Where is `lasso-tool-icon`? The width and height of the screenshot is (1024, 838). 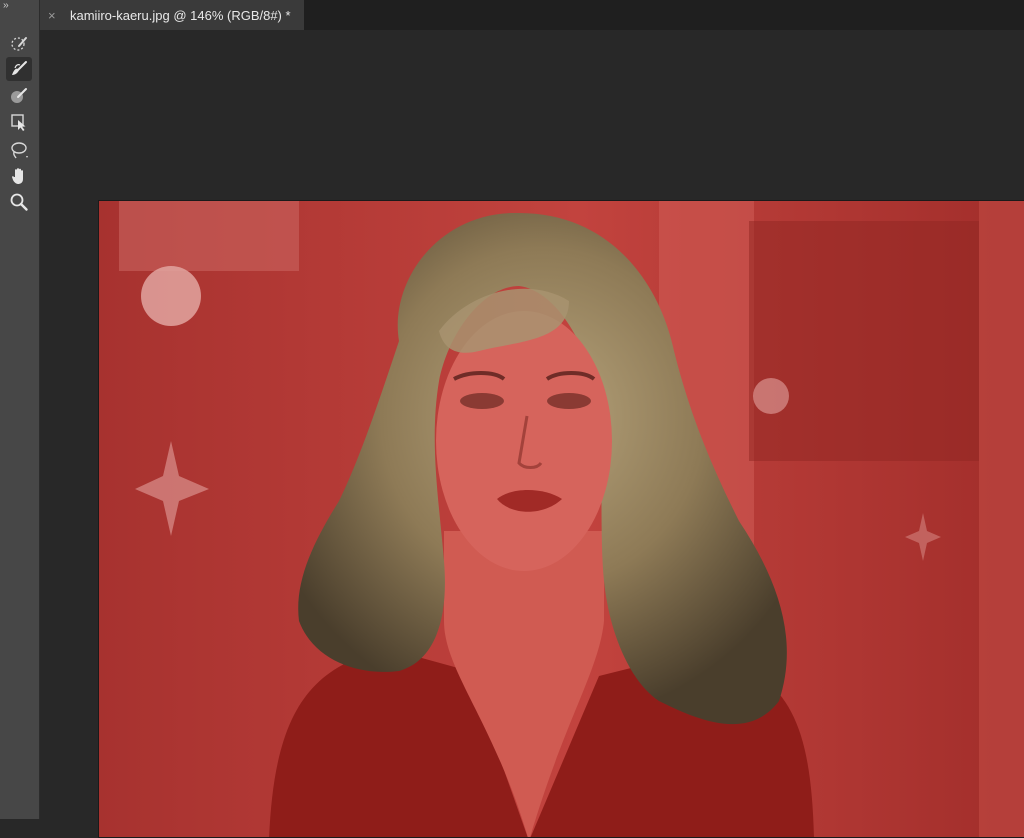 lasso-tool-icon is located at coordinates (19, 150).